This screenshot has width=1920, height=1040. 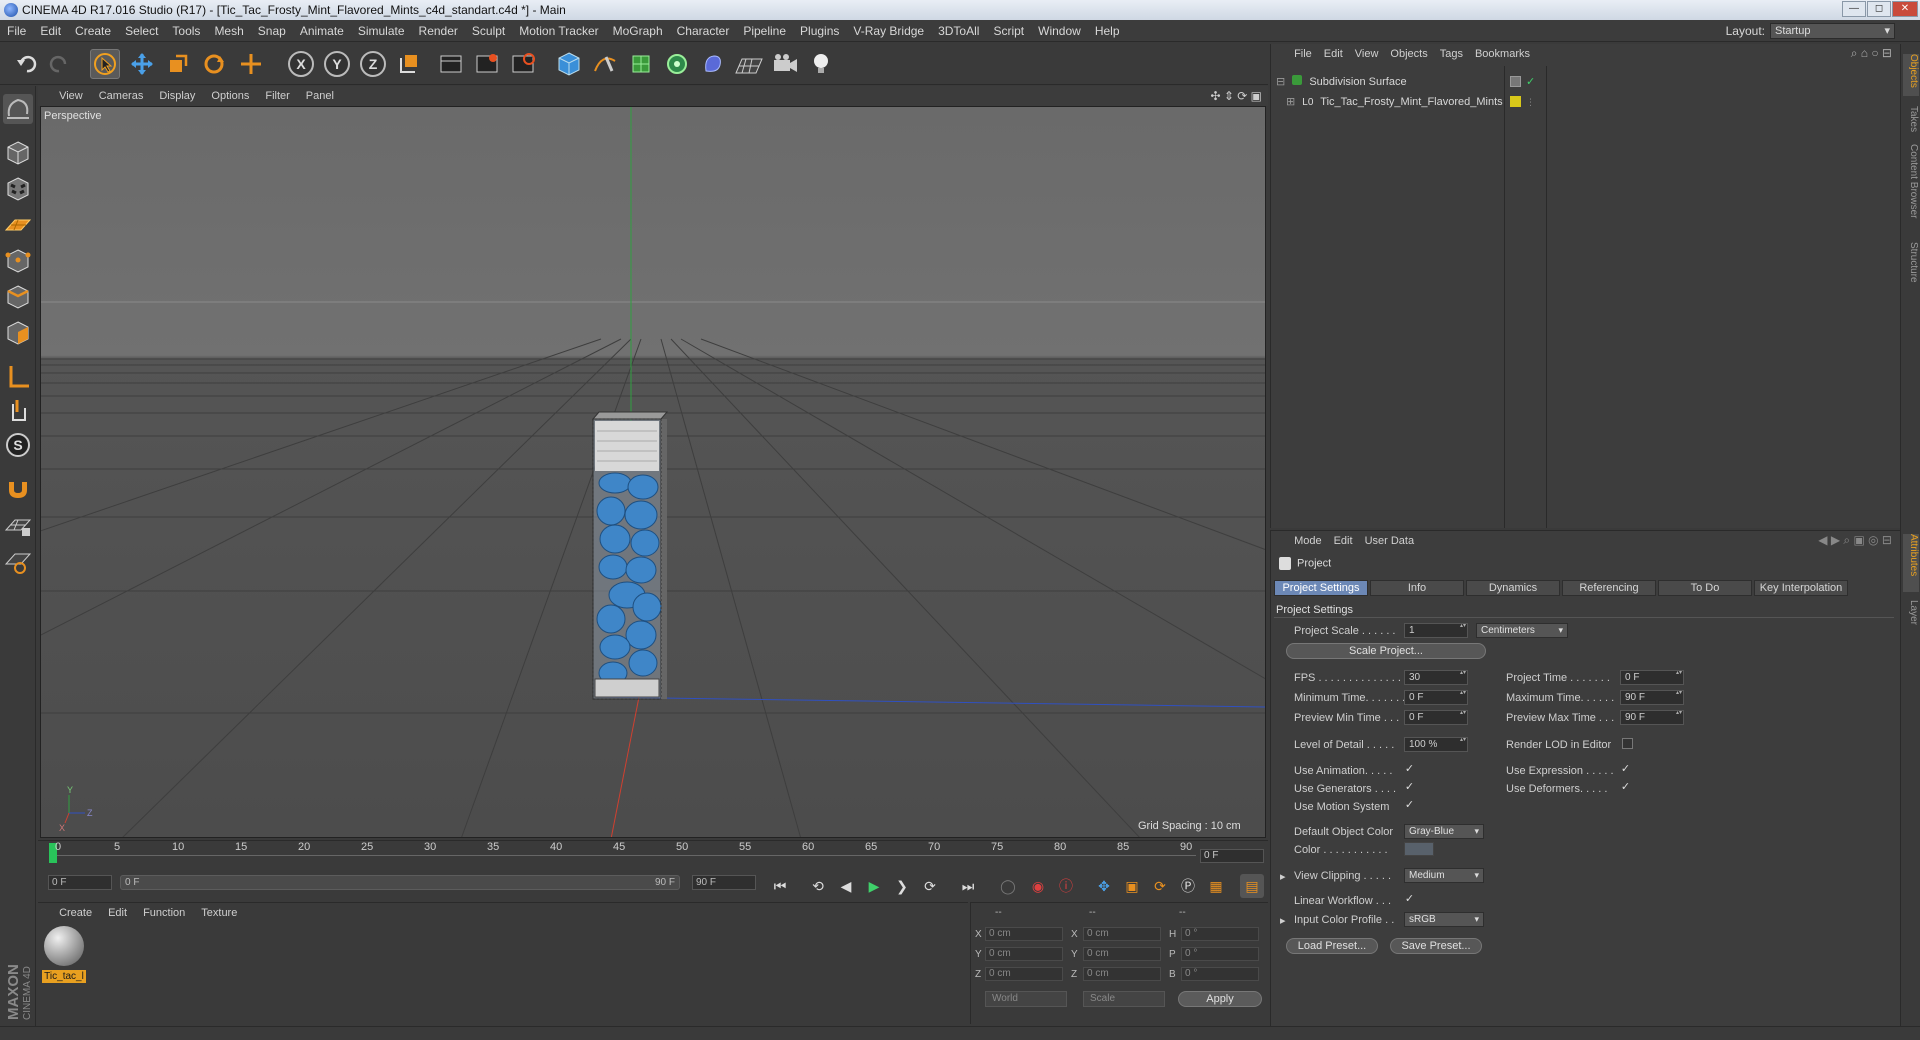 What do you see at coordinates (1409, 805) in the screenshot?
I see `use-motion-checkbox: ✓` at bounding box center [1409, 805].